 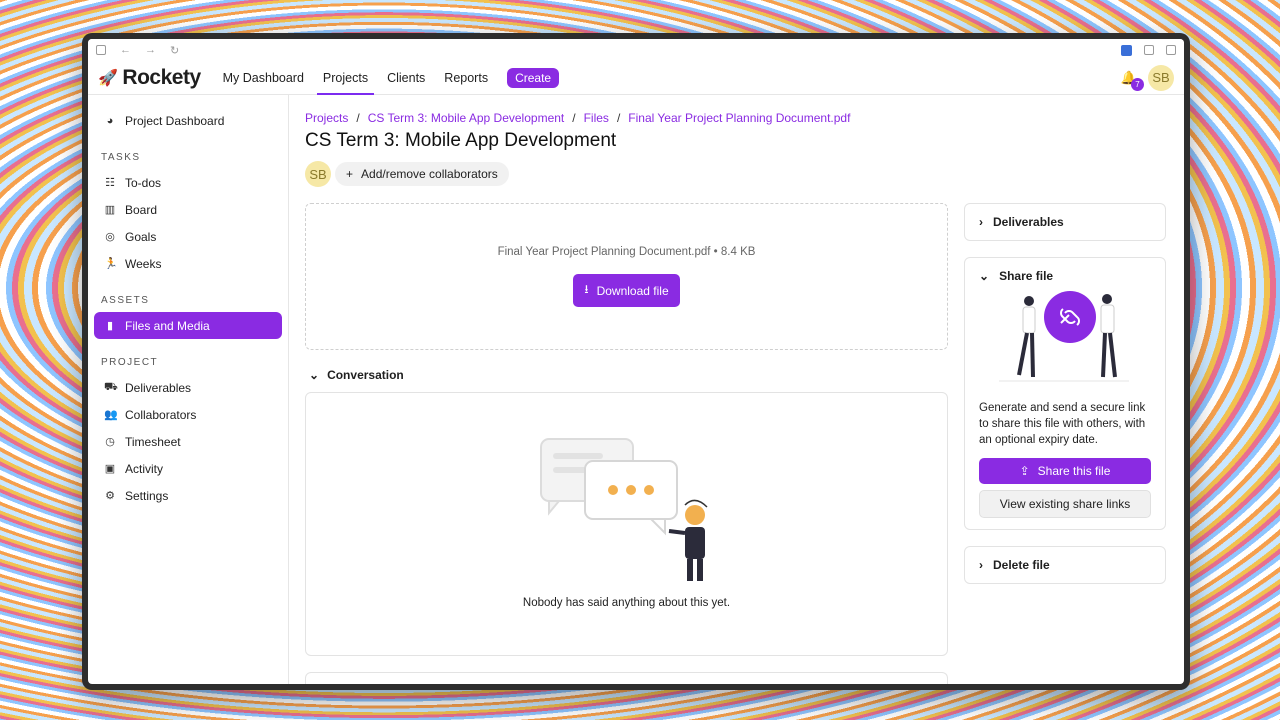 I want to click on checklist-icon: ☷, so click(x=110, y=183).